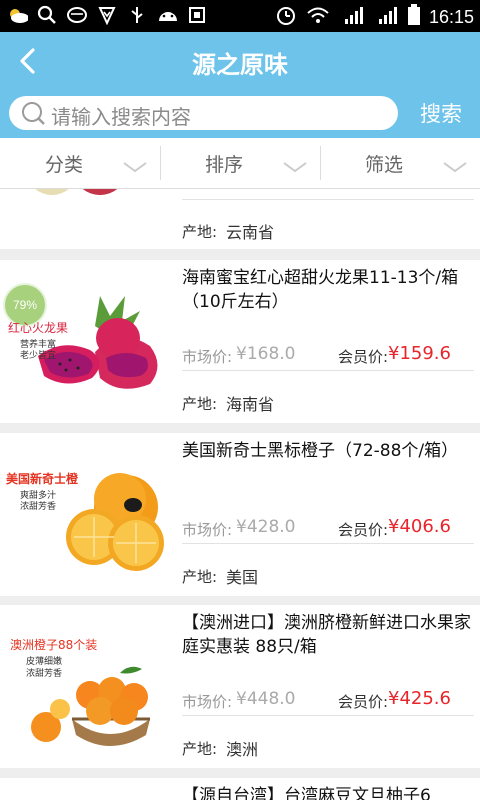 This screenshot has height=800, width=480. Describe the element at coordinates (242, 749) in the screenshot. I see `origin-value: 澳洲` at that location.